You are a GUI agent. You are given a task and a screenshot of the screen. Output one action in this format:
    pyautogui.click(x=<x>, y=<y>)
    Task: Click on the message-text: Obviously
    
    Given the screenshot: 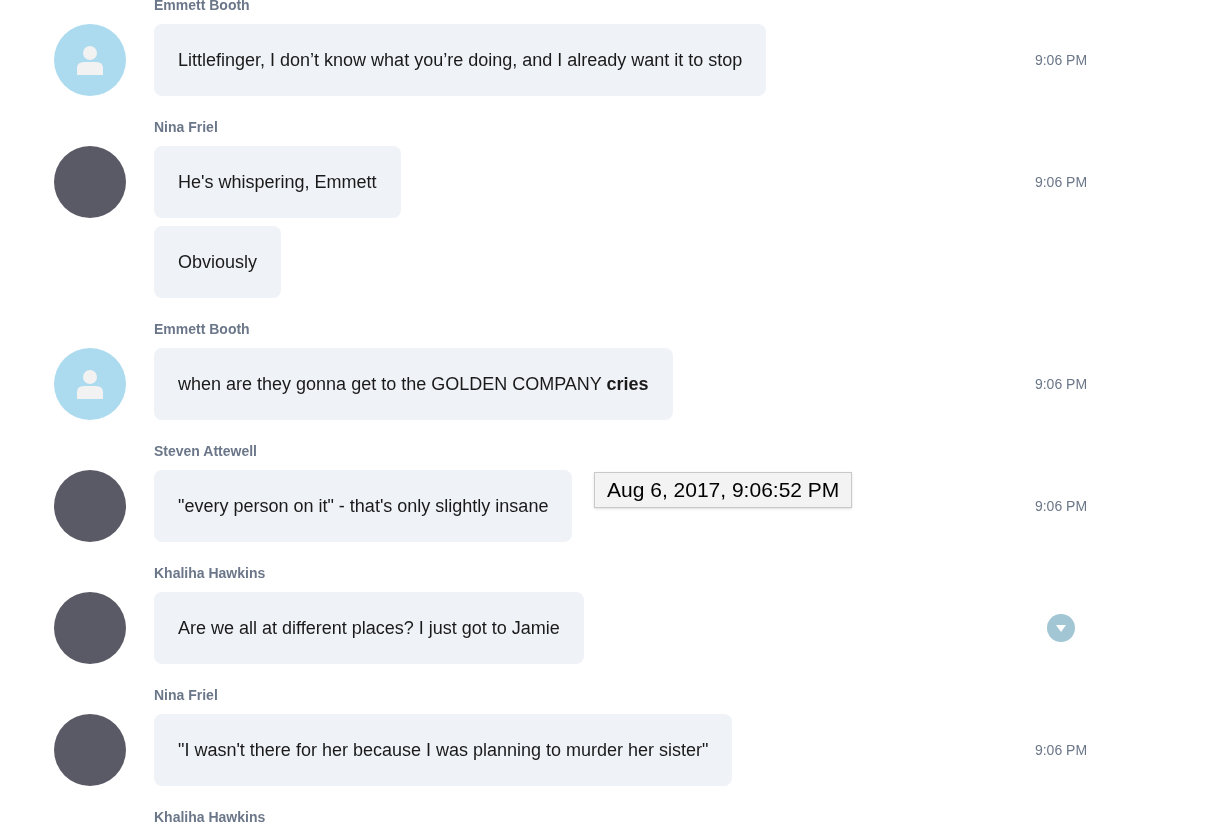 What is the action you would take?
    pyautogui.click(x=218, y=262)
    